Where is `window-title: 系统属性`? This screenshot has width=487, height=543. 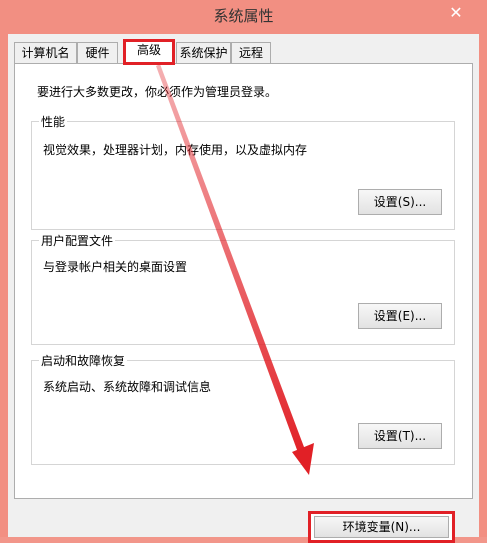
window-title: 系统属性 is located at coordinates (243, 16).